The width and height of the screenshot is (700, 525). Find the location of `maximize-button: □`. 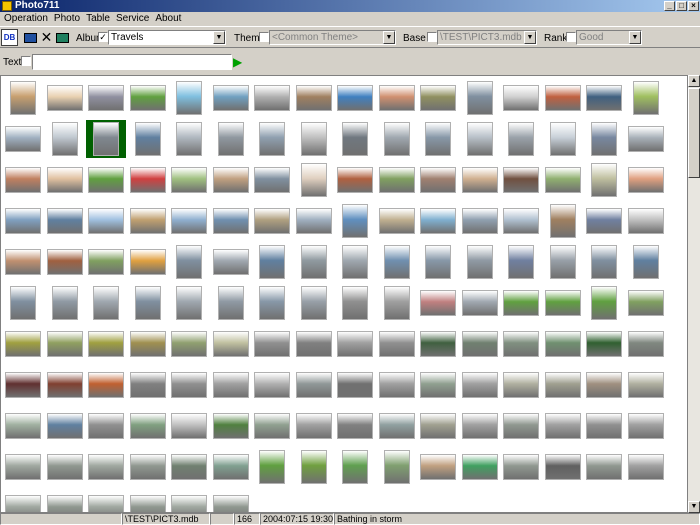

maximize-button: □ is located at coordinates (681, 6).